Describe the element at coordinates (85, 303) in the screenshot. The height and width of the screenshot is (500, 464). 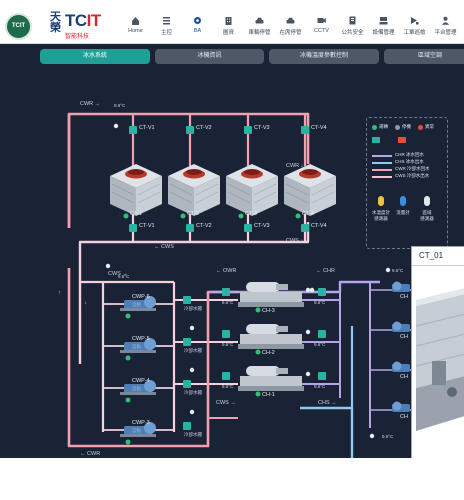
I see `pump-arrow-down: ↓` at that location.